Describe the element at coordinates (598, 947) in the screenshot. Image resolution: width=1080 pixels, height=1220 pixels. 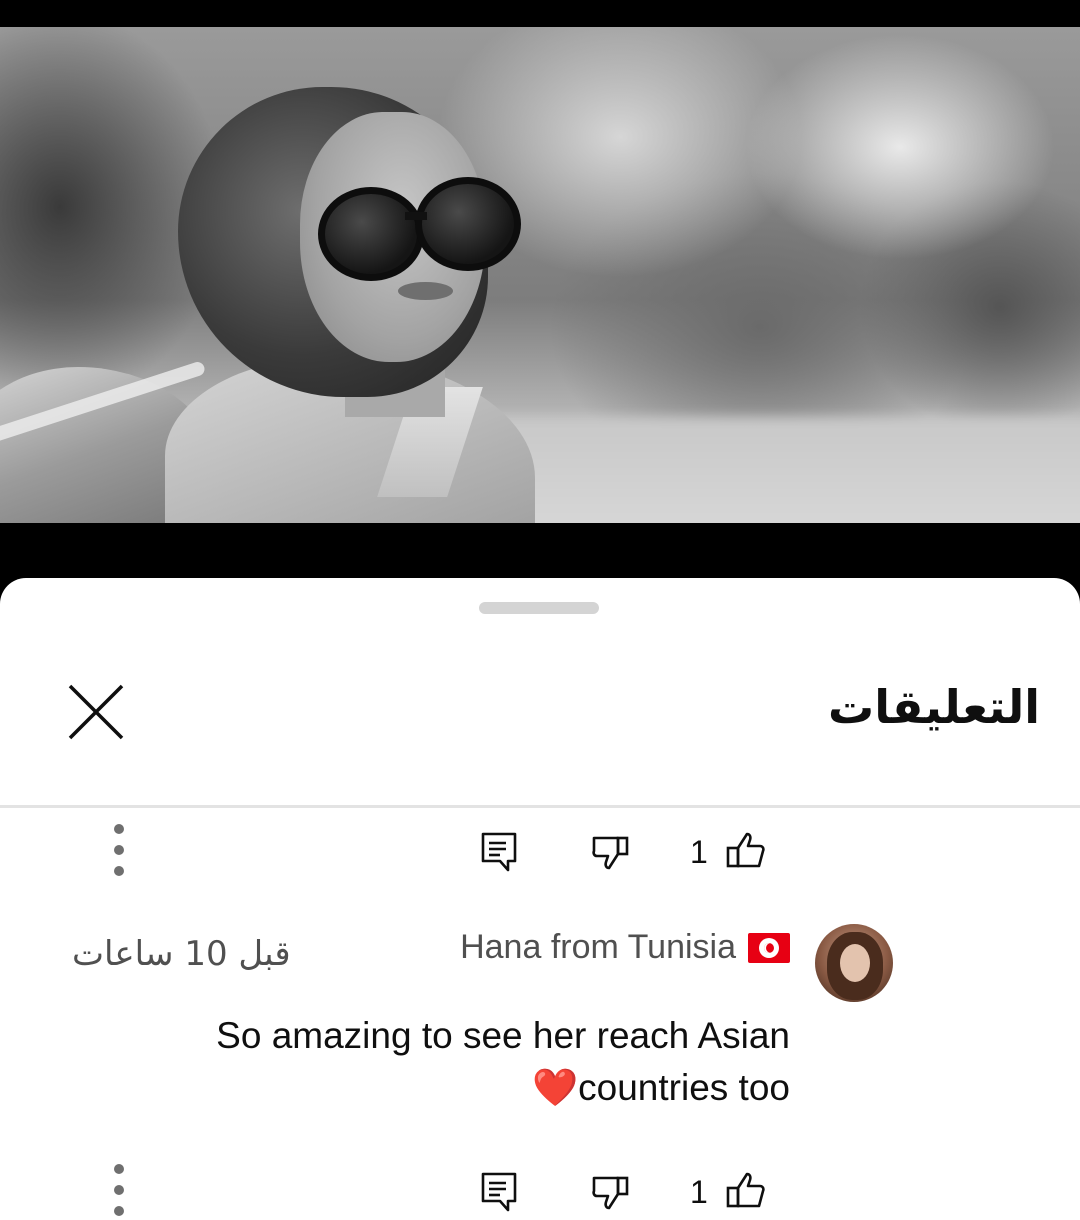
I see `comment-author: Hana from Tunisia` at that location.